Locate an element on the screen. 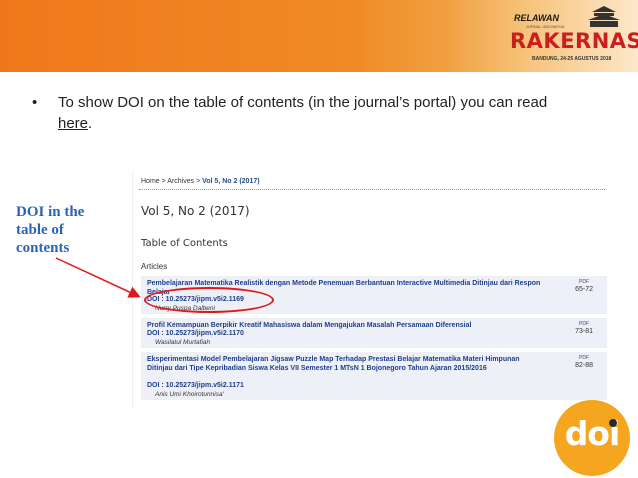  article-author: Wasilatul Murtafiah is located at coordinates (183, 342).